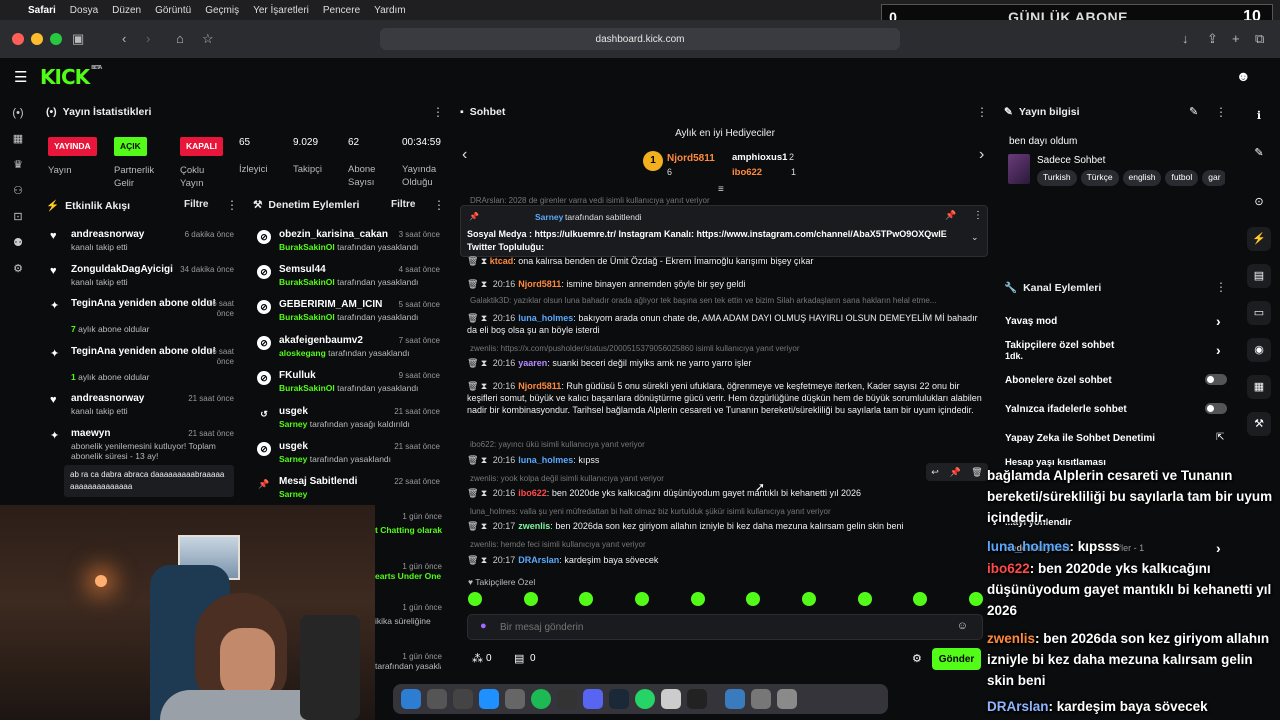 This screenshot has width=1280, height=720. What do you see at coordinates (532, 493) in the screenshot?
I see `chat-username: ibo622` at bounding box center [532, 493].